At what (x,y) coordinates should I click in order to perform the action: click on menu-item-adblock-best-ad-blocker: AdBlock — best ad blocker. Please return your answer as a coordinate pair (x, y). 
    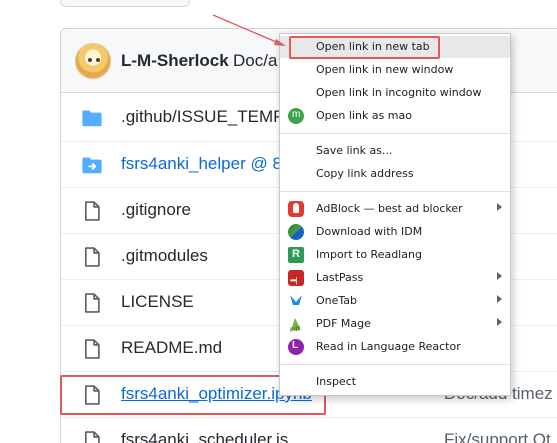
    Looking at the image, I should click on (395, 209).